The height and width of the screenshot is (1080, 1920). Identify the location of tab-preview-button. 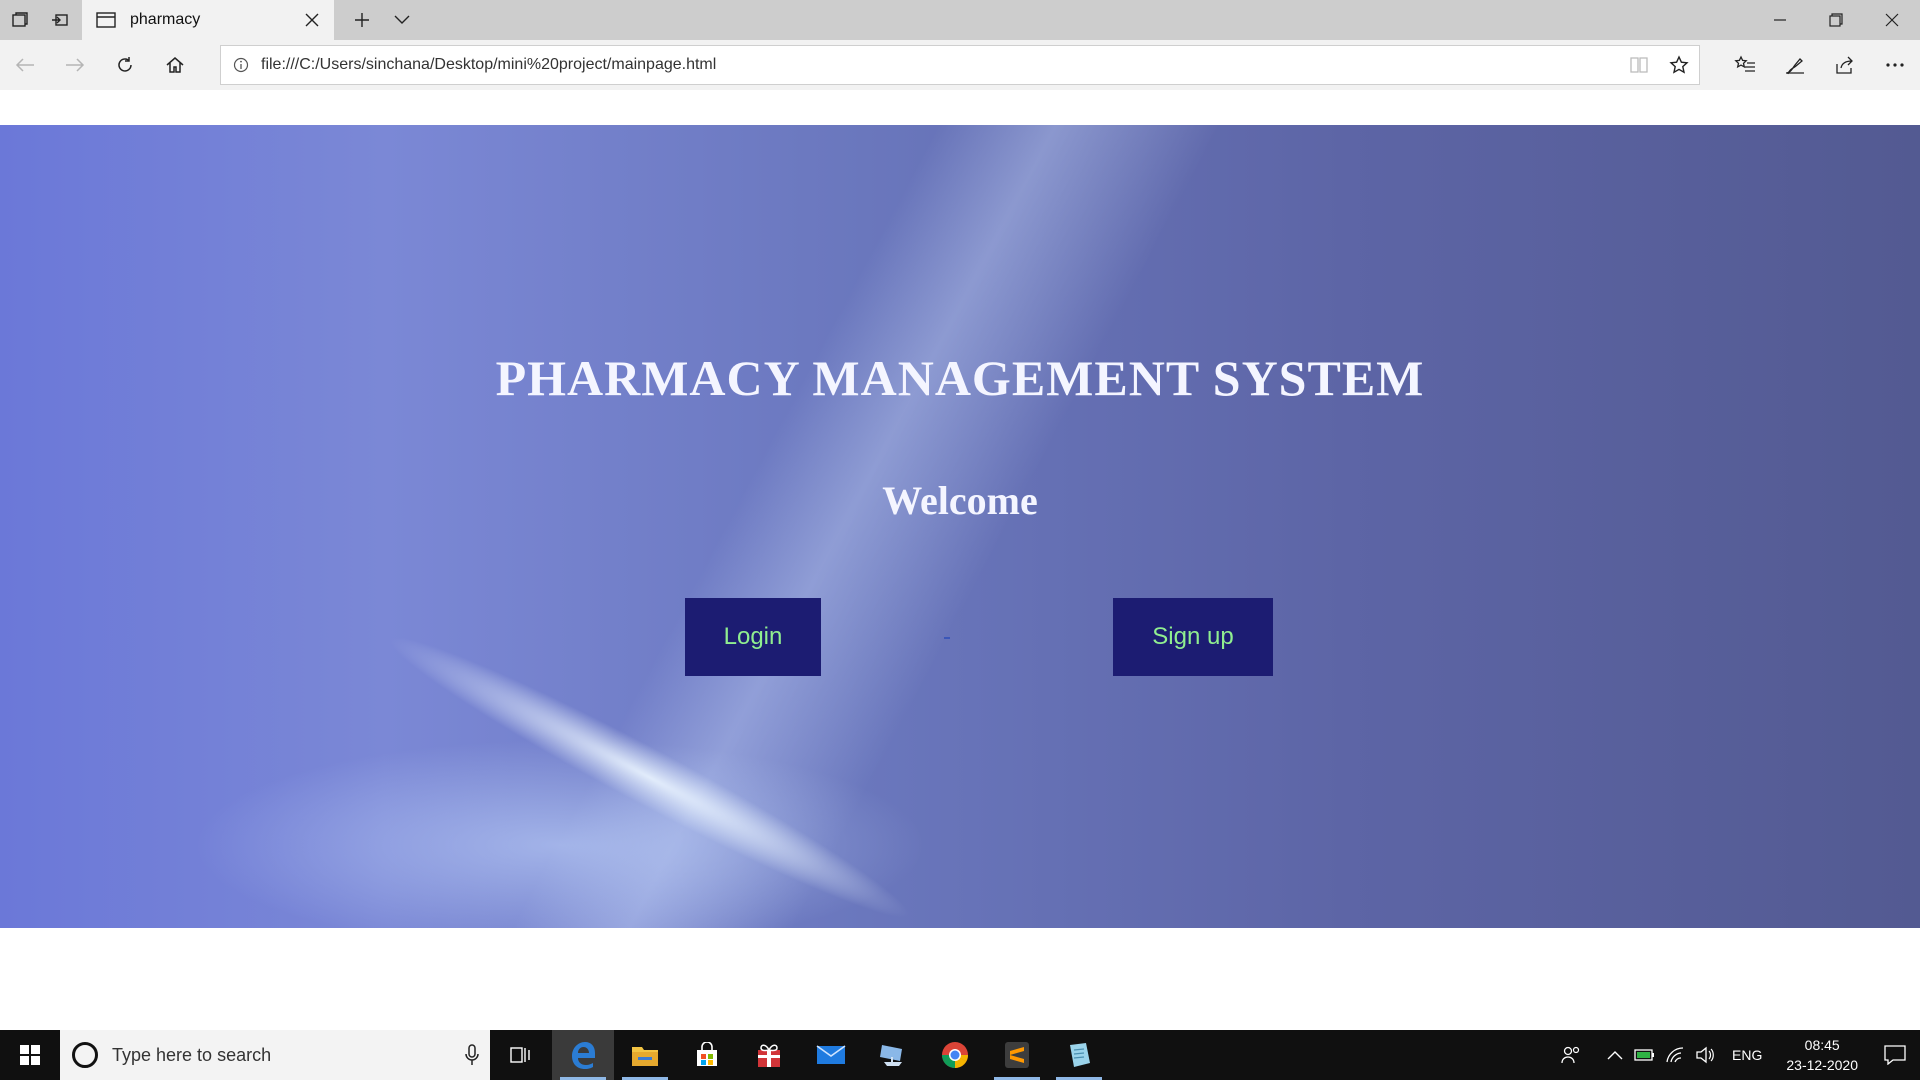
(402, 20).